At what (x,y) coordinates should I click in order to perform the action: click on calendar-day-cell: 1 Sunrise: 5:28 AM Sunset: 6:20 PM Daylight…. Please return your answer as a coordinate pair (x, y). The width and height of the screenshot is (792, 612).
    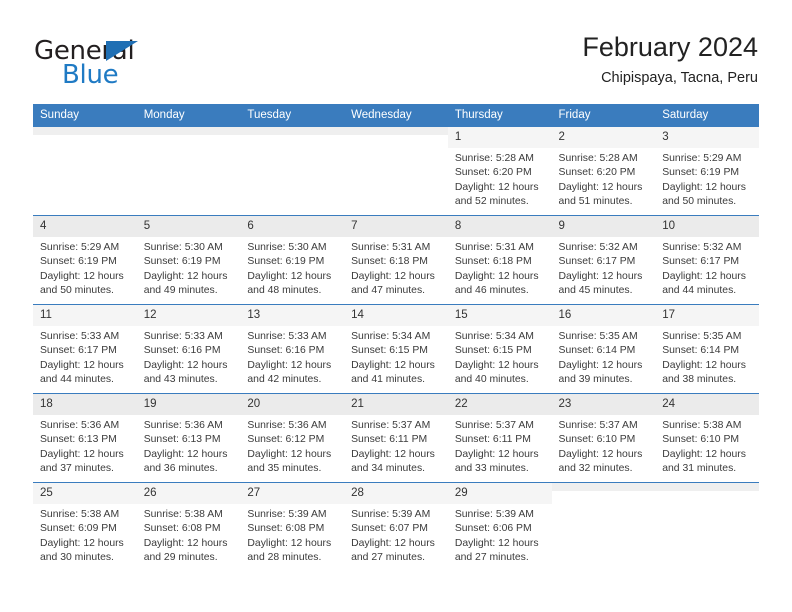
    Looking at the image, I should click on (499, 171).